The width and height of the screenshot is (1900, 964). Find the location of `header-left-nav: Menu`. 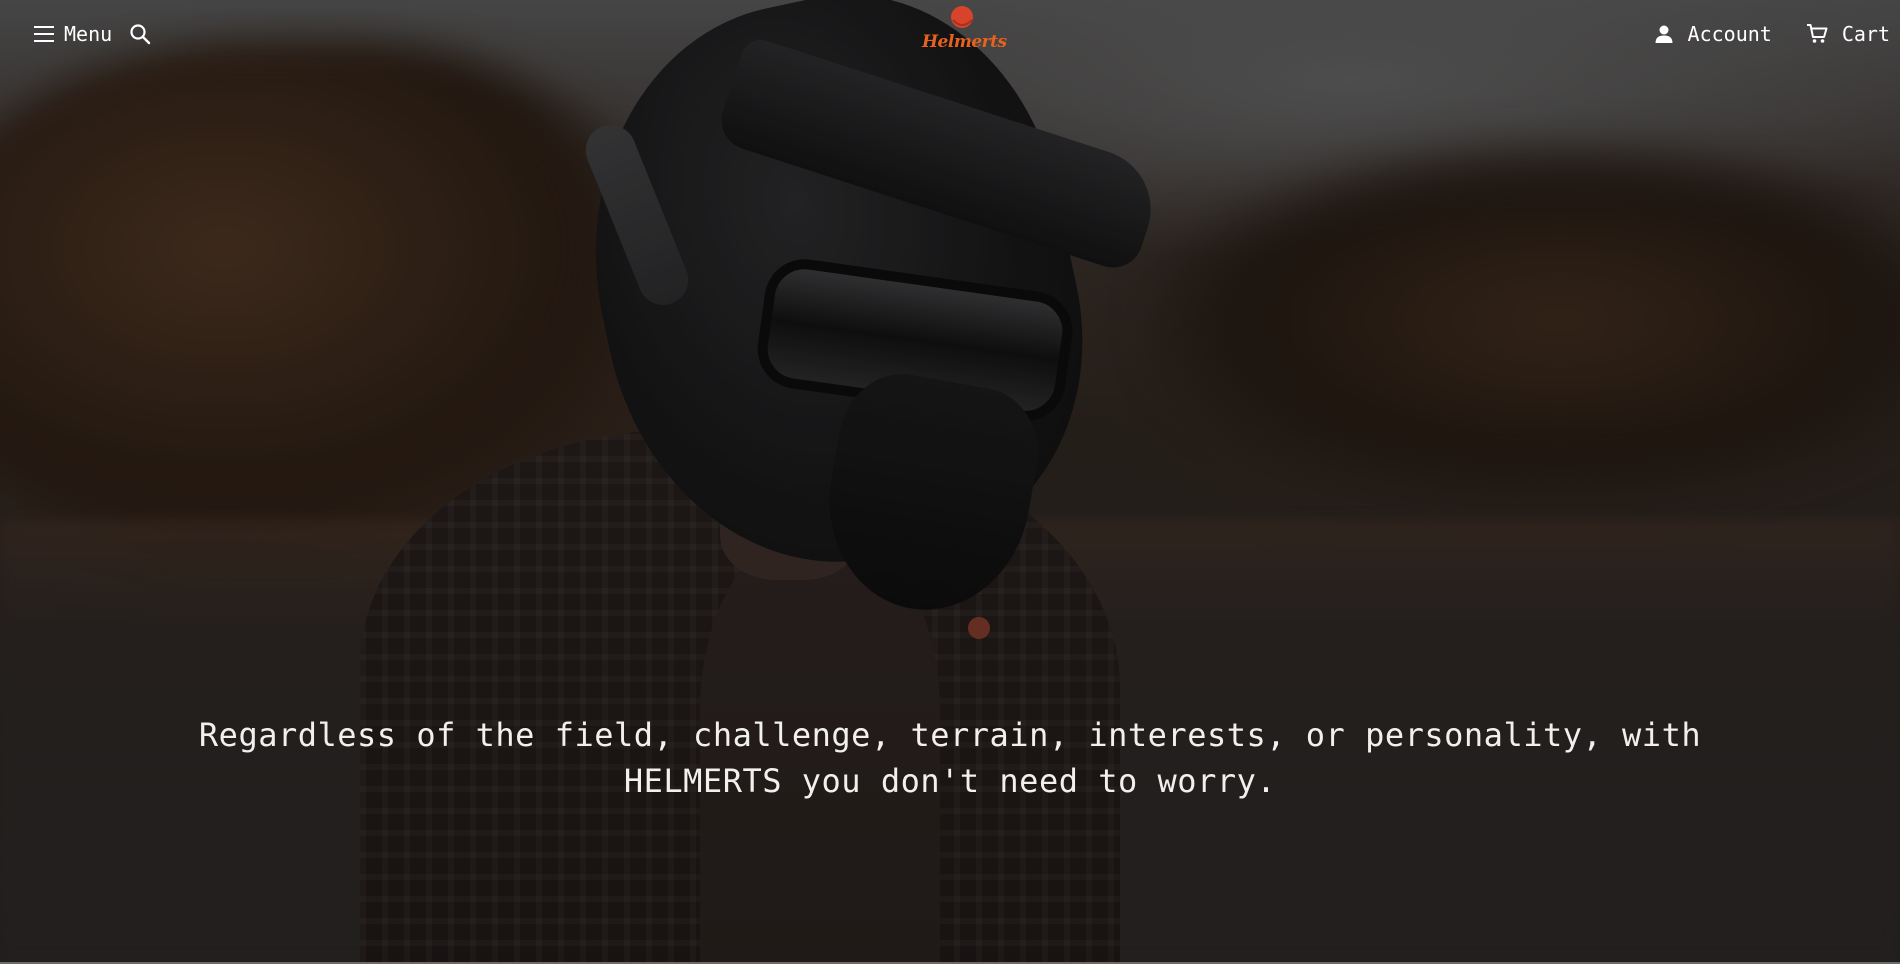

header-left-nav: Menu is located at coordinates (93, 34).